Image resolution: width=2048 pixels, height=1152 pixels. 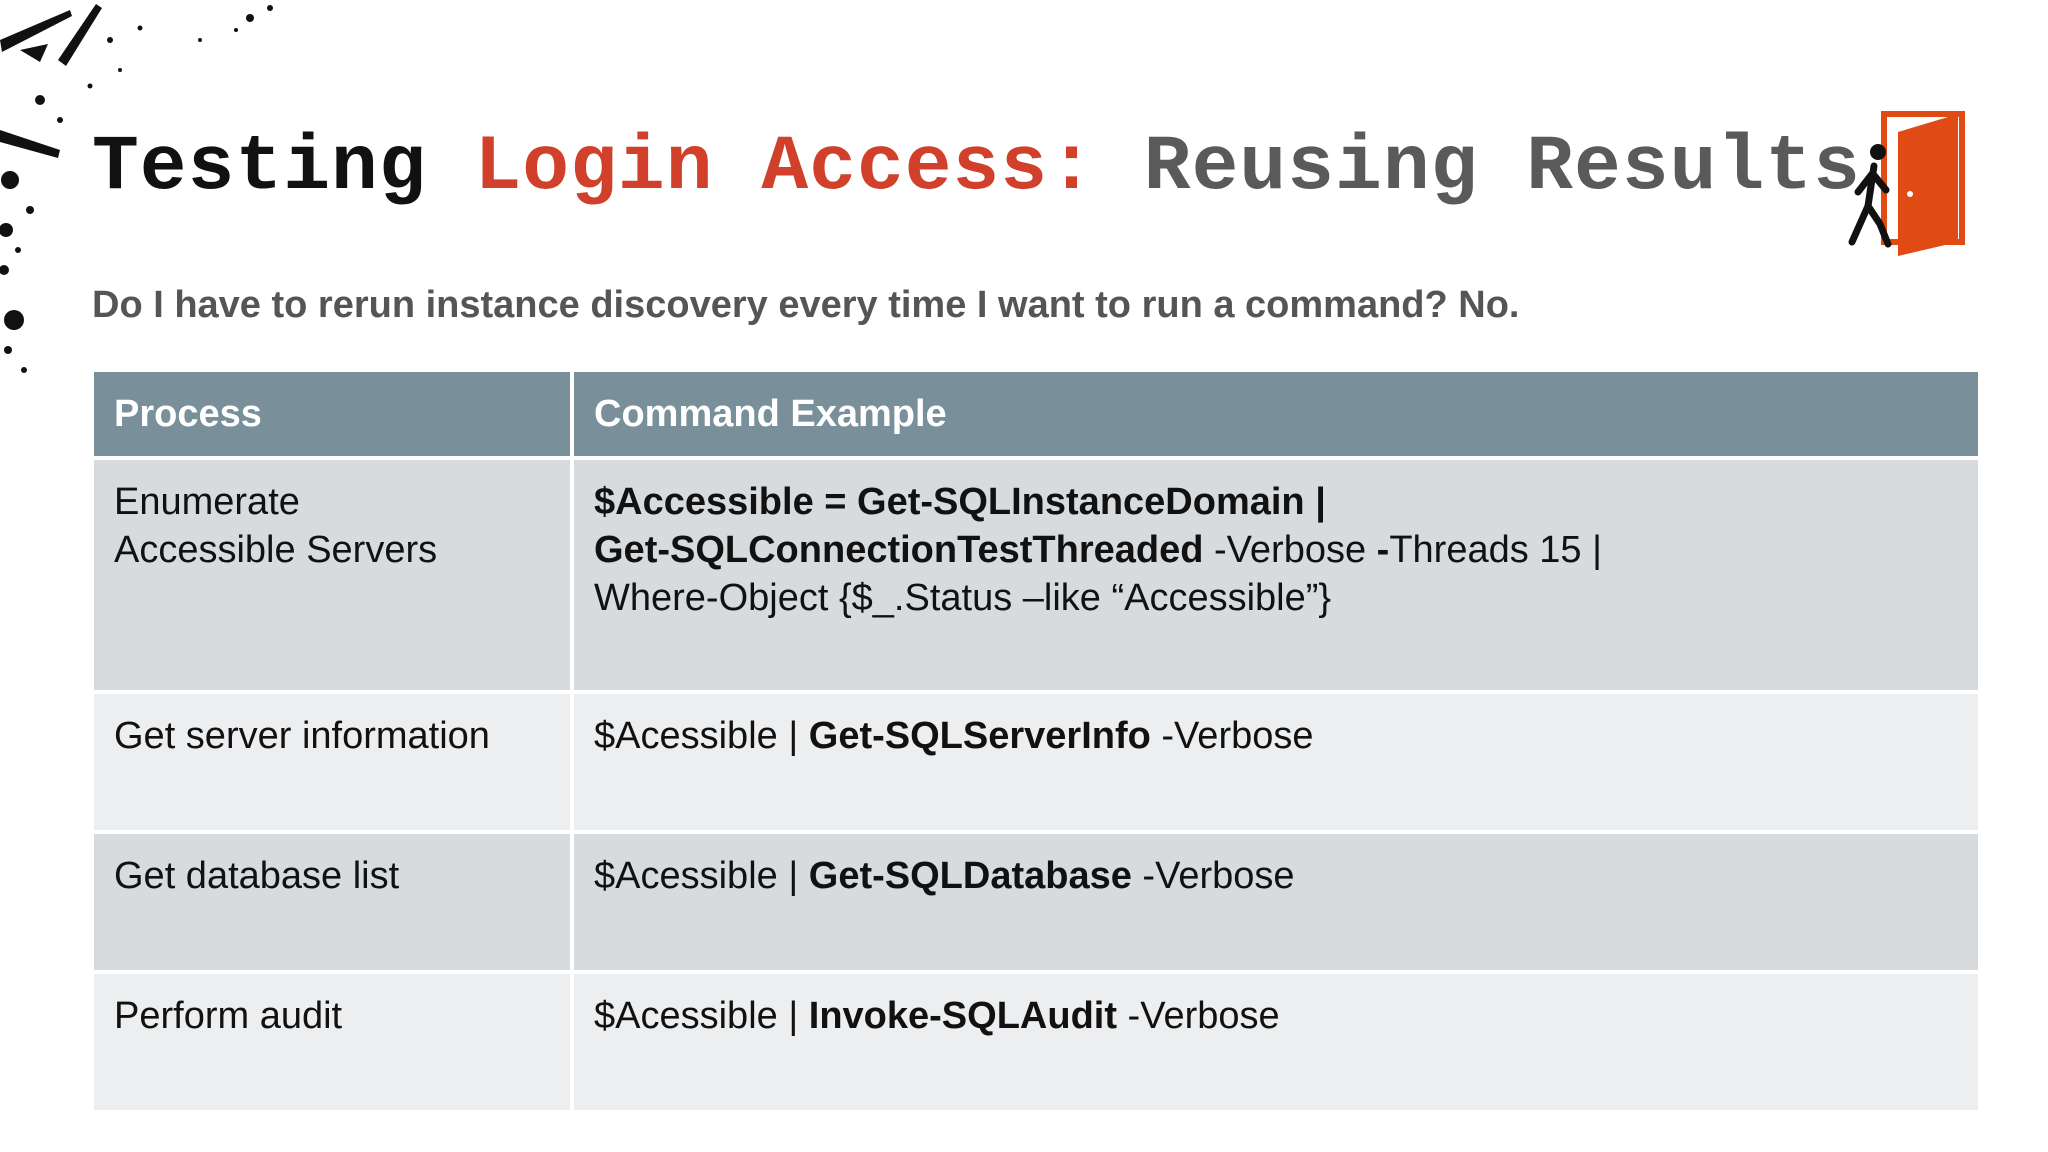 What do you see at coordinates (962, 1016) in the screenshot?
I see `command-bold: Invoke-SQLAudit` at bounding box center [962, 1016].